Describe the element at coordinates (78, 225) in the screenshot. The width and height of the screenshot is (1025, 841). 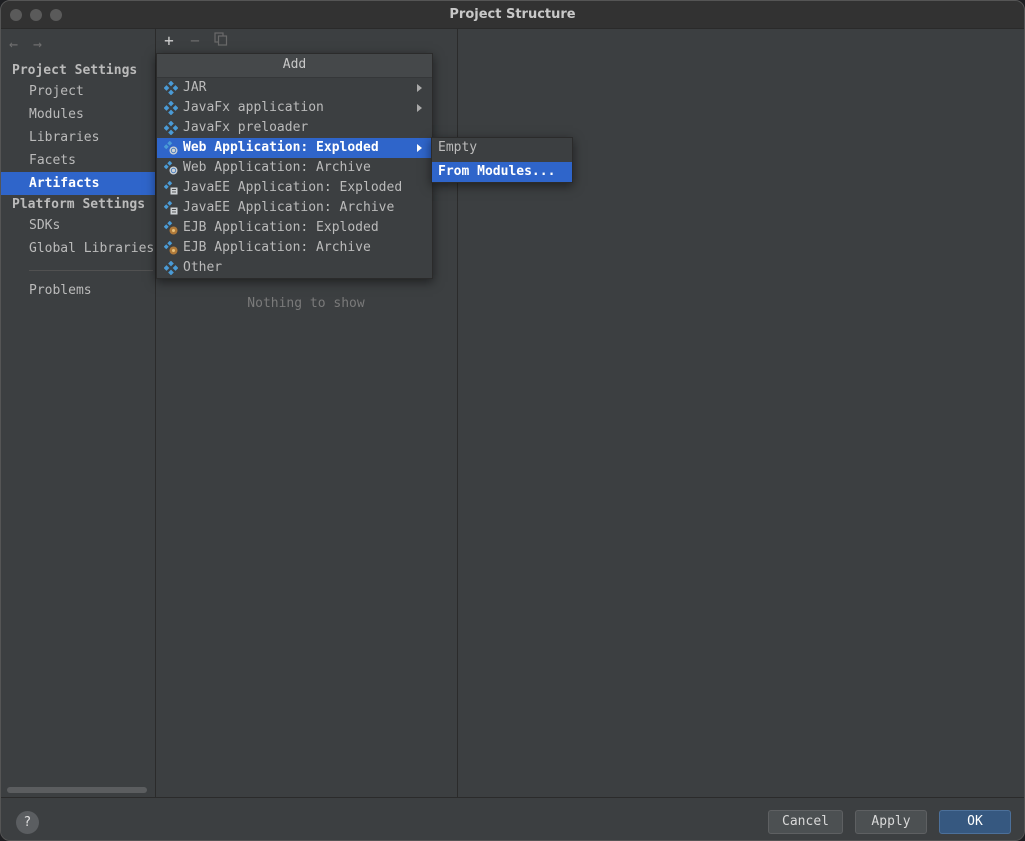
I see `sidebar-item-sdks: SDKs` at that location.